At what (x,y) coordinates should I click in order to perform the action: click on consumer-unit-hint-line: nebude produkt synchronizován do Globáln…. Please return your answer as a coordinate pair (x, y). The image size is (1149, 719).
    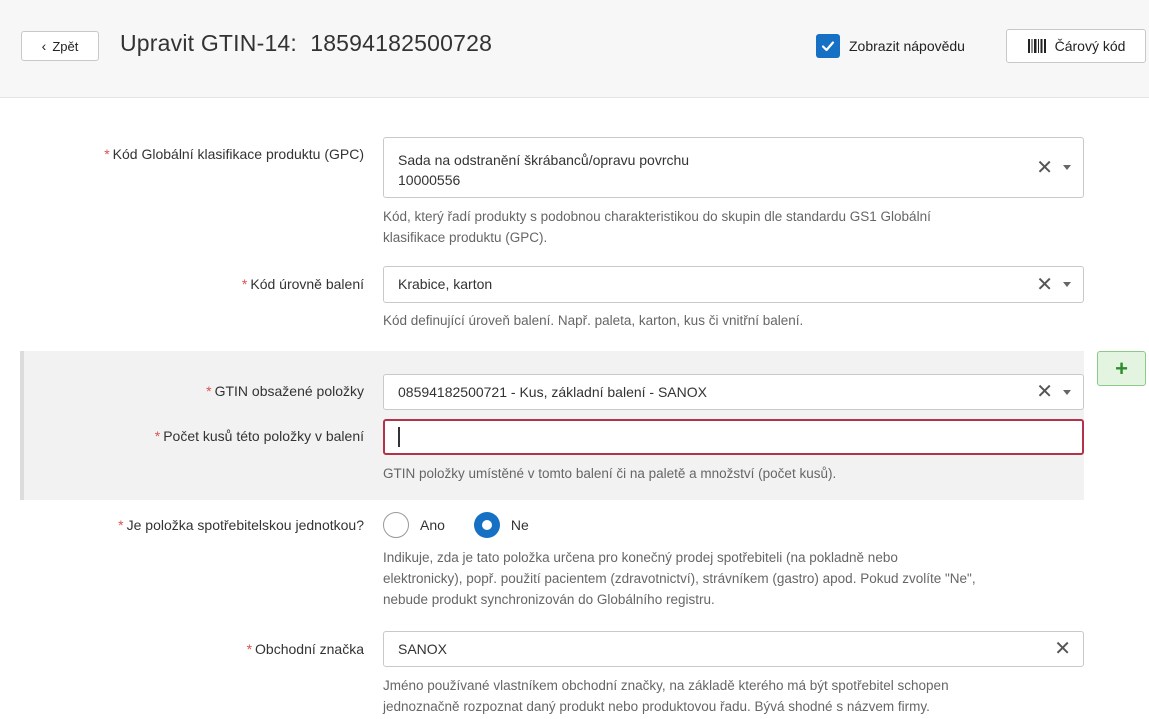
    Looking at the image, I should click on (549, 599).